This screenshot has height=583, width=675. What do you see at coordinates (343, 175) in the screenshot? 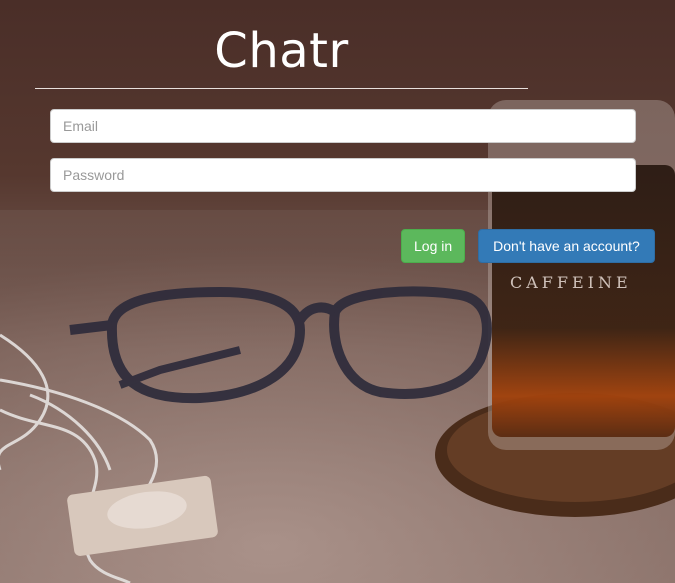
I see `password-field` at bounding box center [343, 175].